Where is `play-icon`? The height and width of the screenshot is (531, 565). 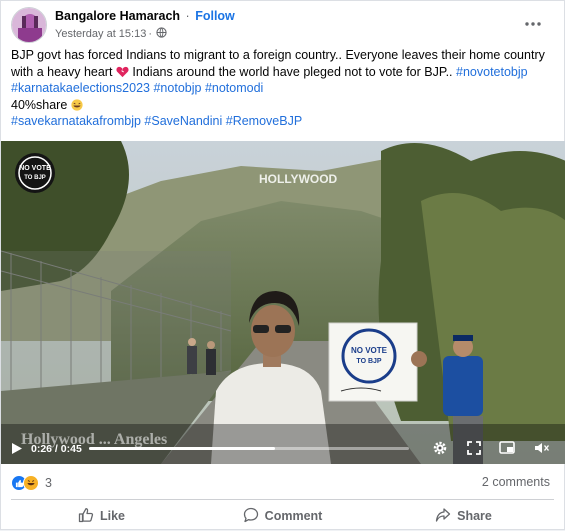 play-icon is located at coordinates (17, 448).